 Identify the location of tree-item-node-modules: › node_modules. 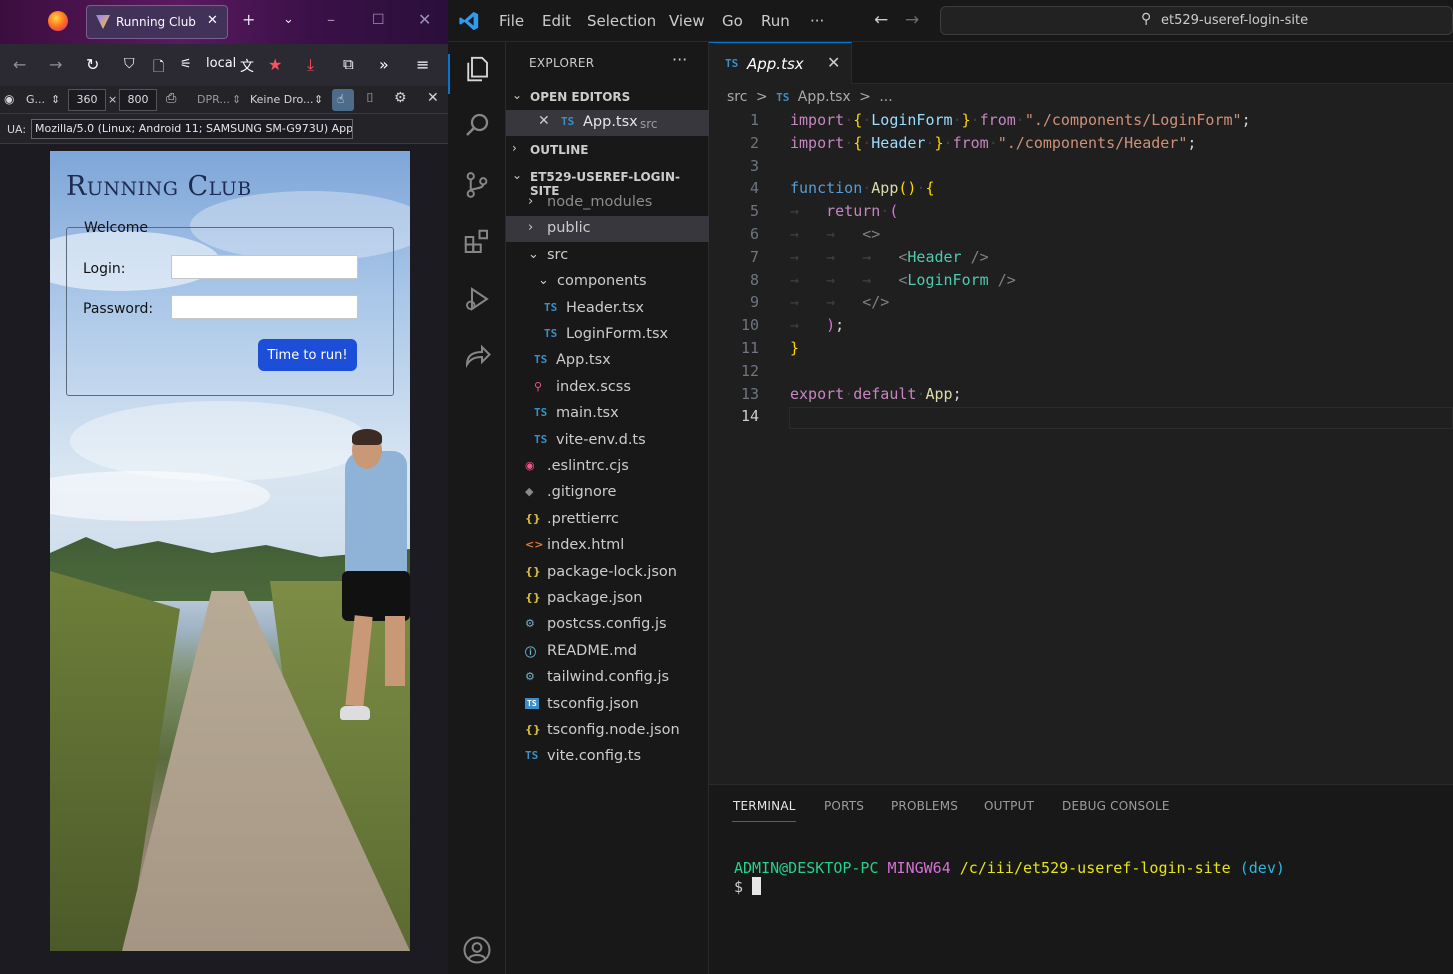
(607, 203).